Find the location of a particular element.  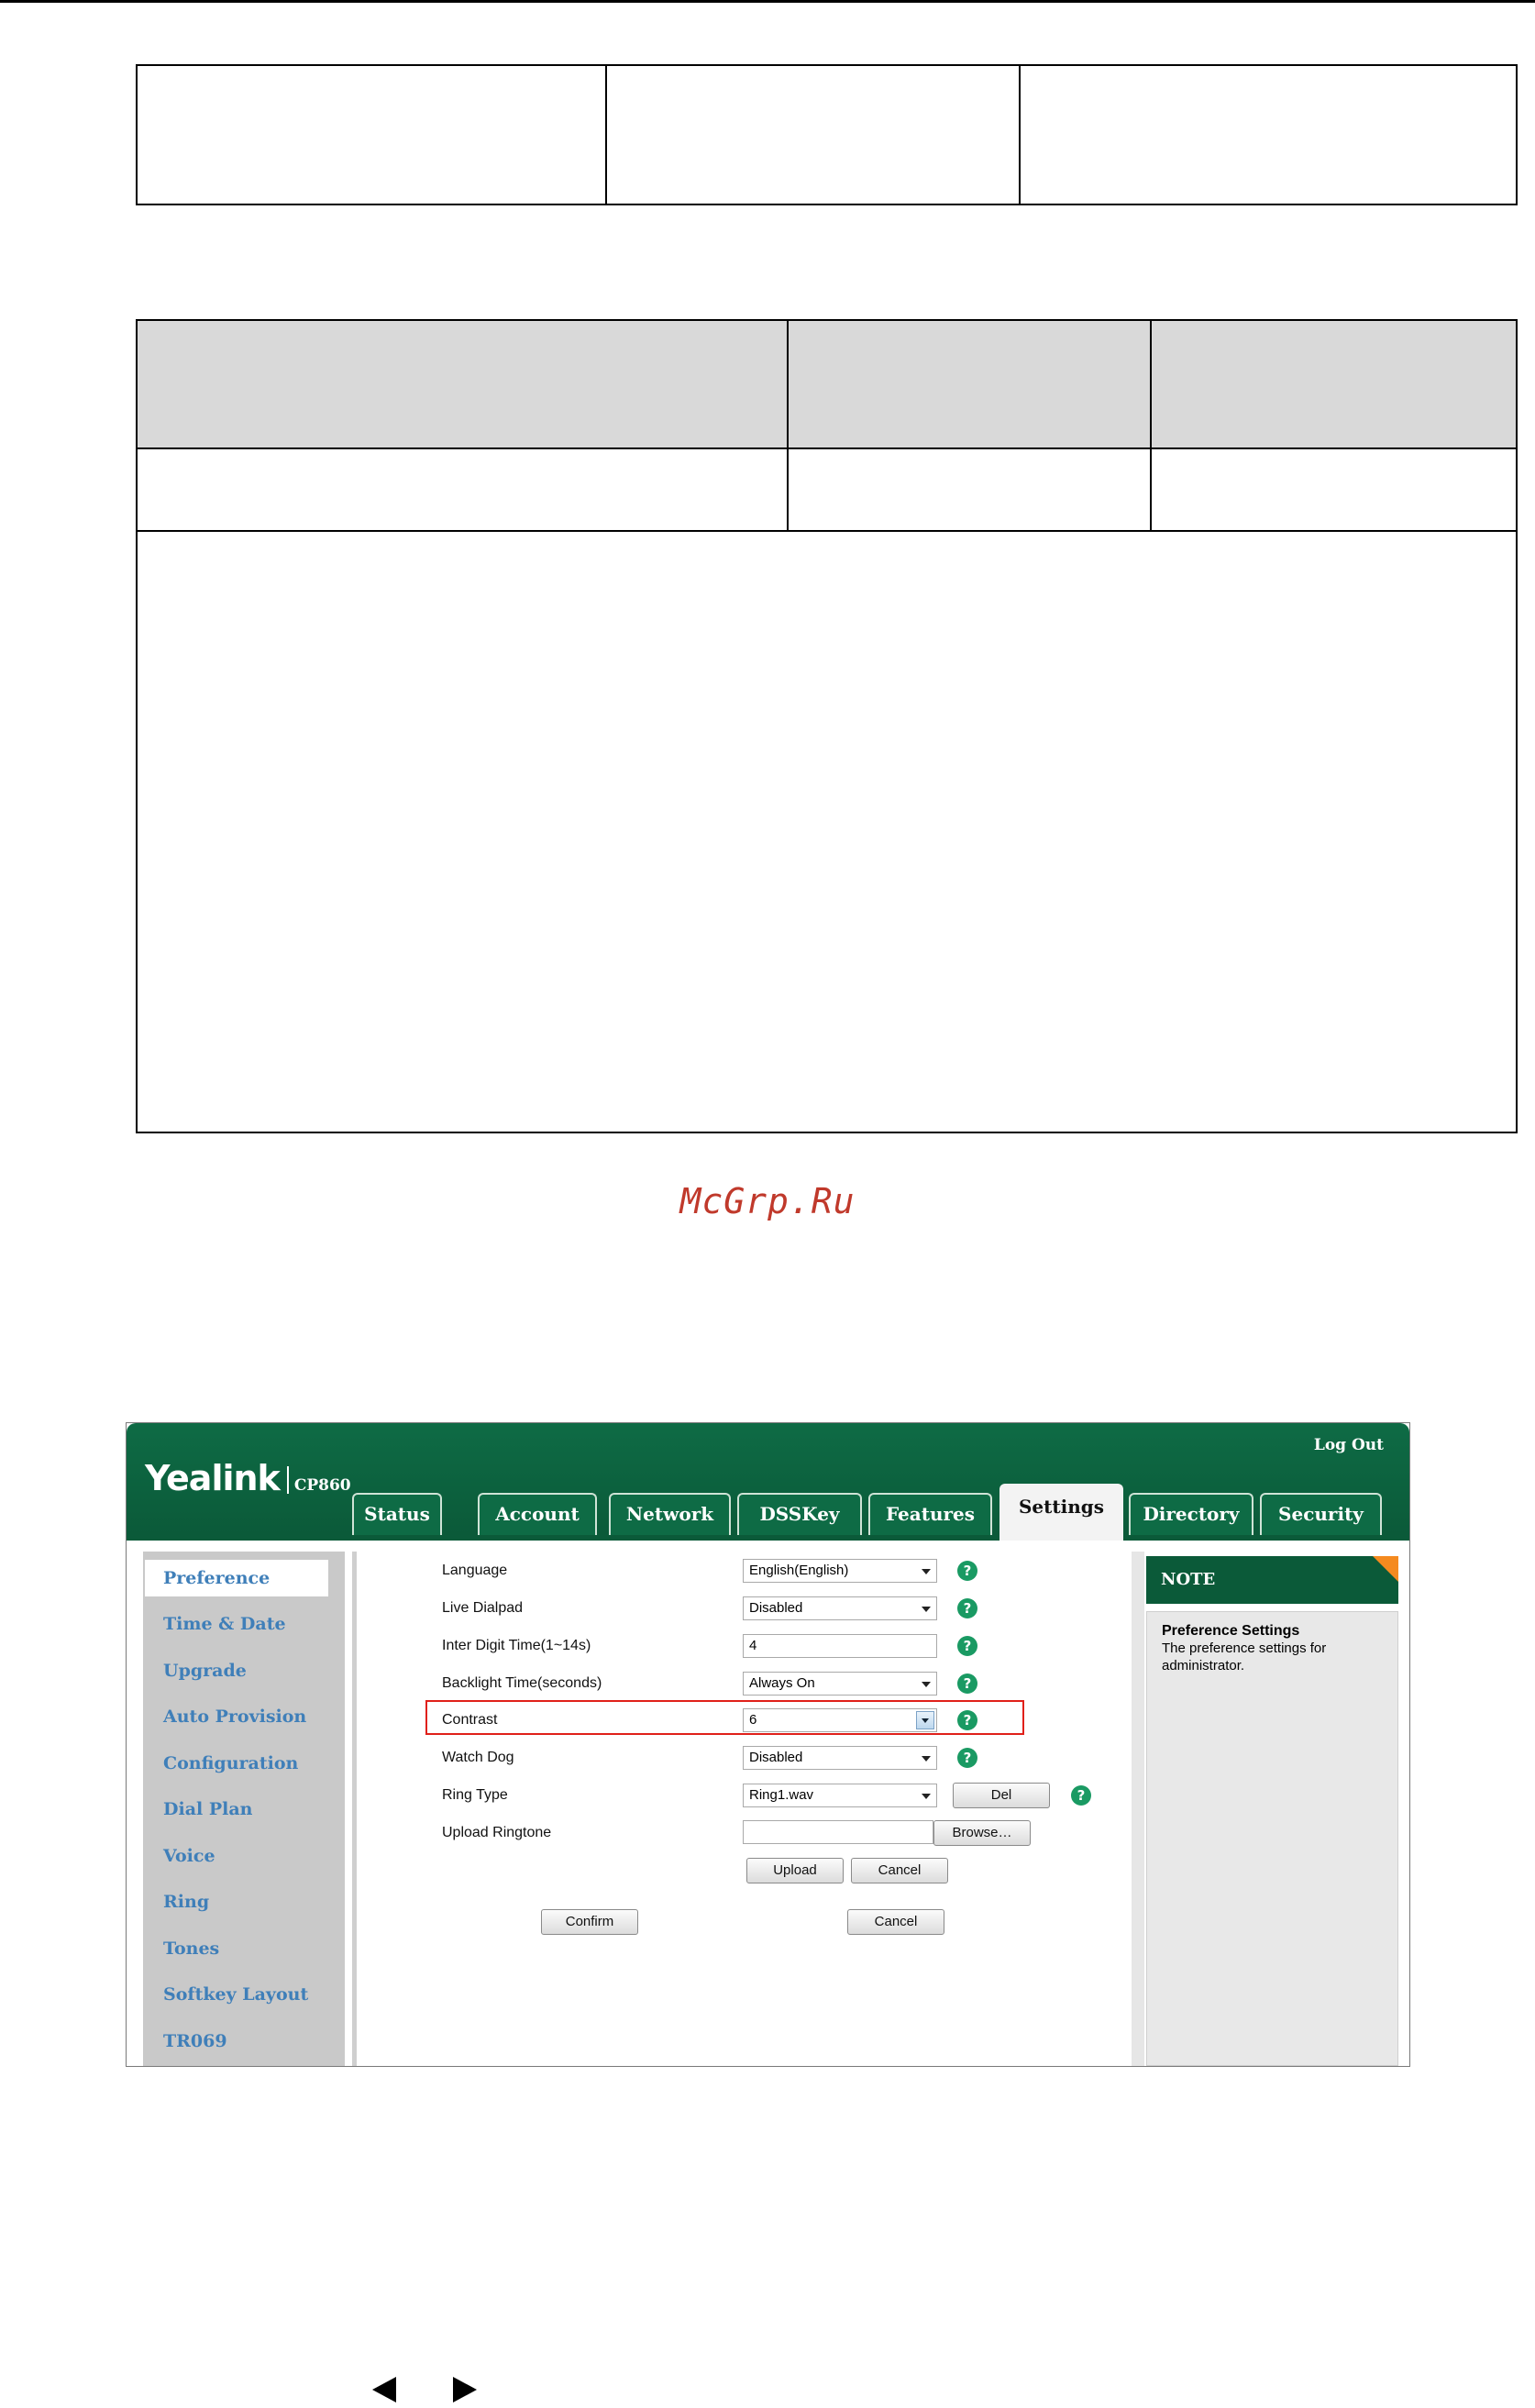

sidebar-item-auto-provision: Auto Provision is located at coordinates (234, 1717).